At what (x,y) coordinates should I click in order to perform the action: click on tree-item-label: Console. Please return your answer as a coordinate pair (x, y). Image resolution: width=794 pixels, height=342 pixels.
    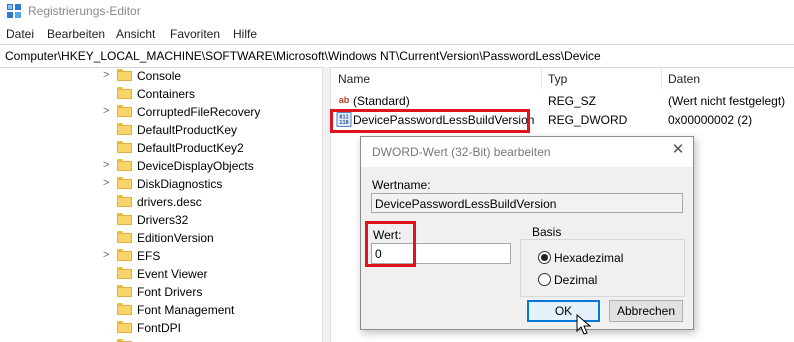
    Looking at the image, I should click on (159, 76).